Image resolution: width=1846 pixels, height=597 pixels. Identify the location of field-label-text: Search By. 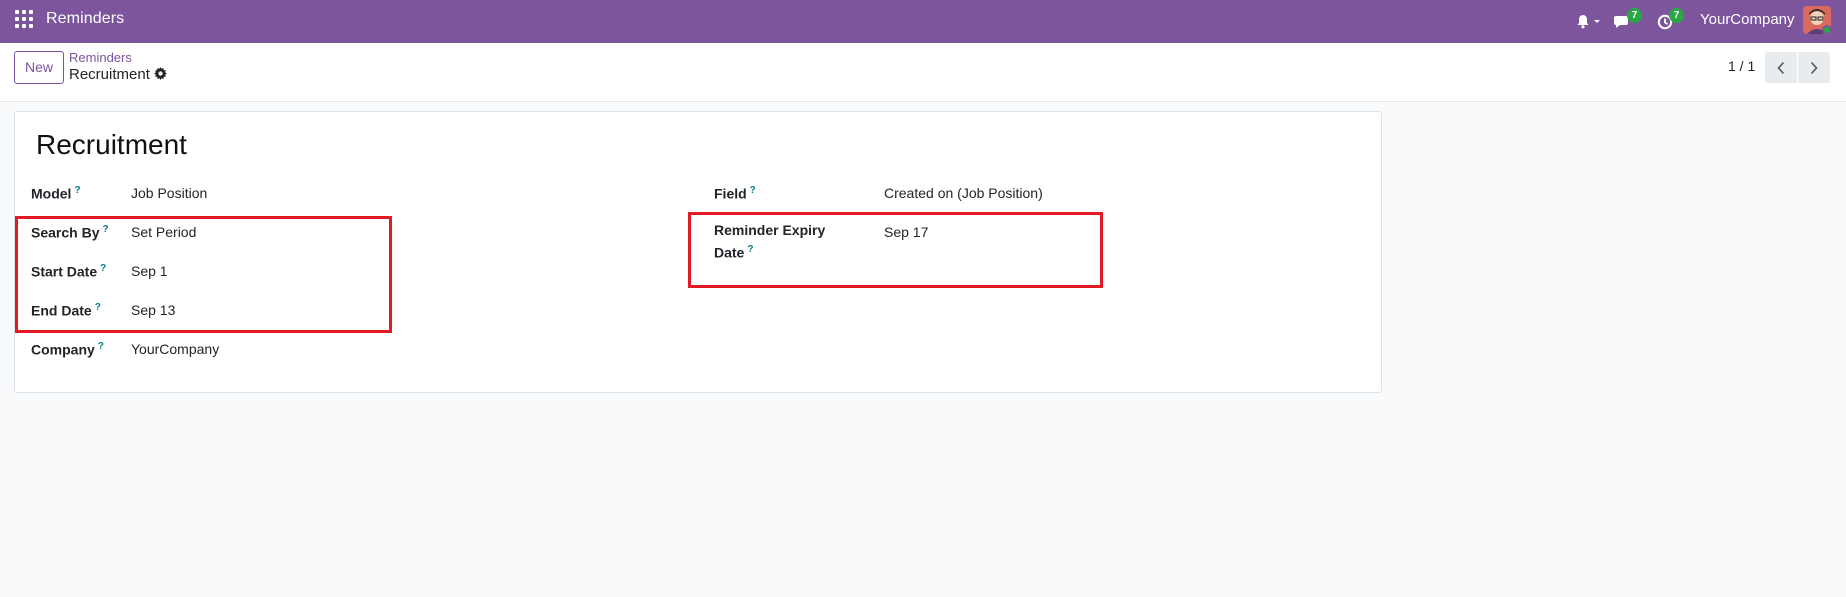
(65, 232).